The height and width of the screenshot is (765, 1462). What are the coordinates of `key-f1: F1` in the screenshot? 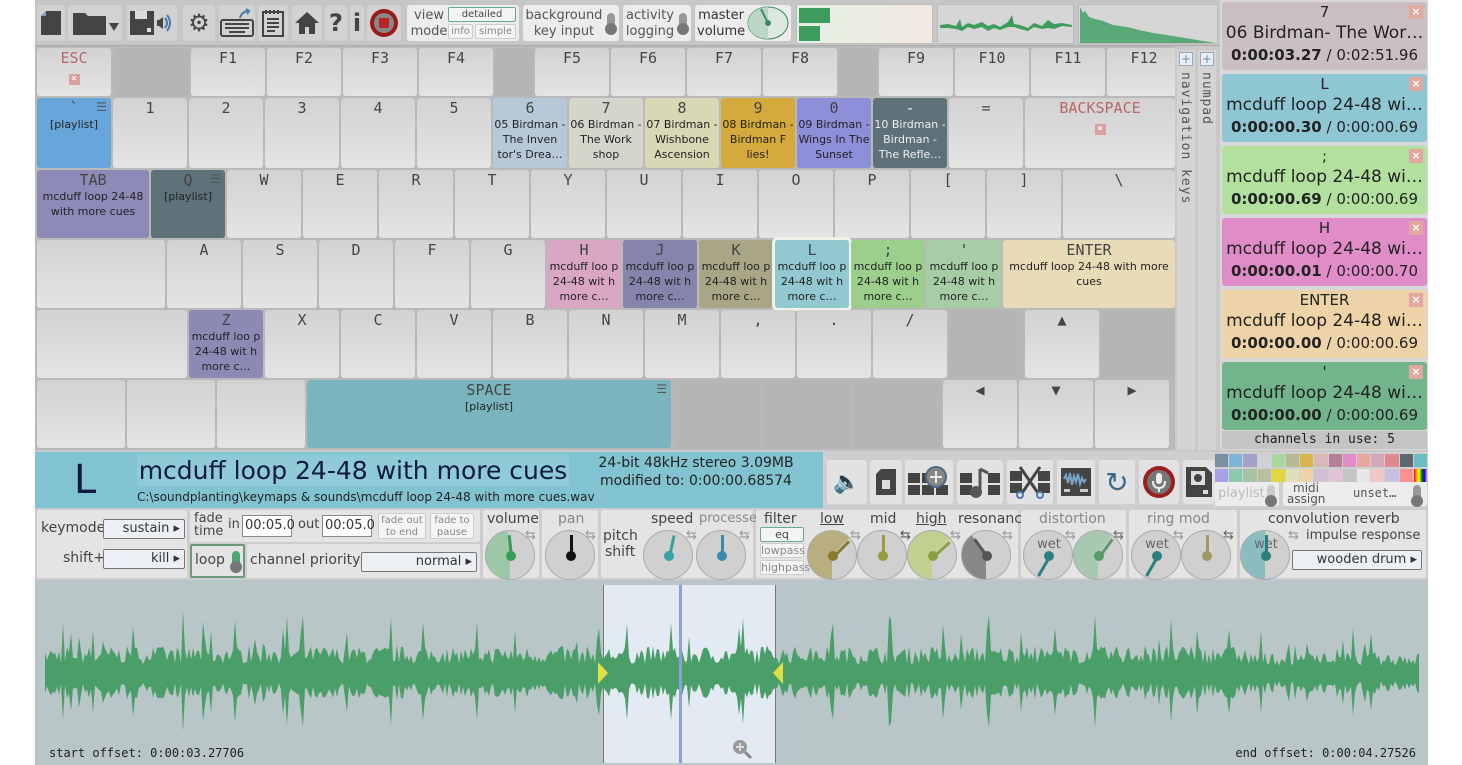 It's located at (228, 72).